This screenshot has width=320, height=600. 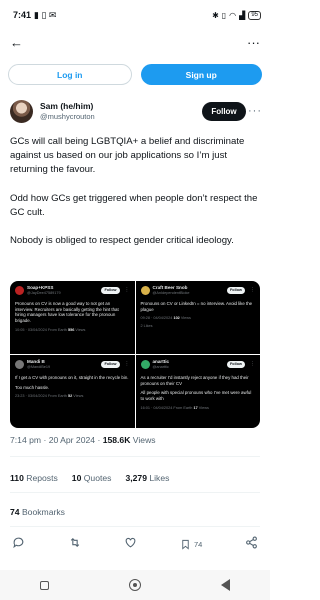 What do you see at coordinates (166, 407) in the screenshot?
I see `card-meta-text: 16:01 · 04/04/2024 From Earth` at bounding box center [166, 407].